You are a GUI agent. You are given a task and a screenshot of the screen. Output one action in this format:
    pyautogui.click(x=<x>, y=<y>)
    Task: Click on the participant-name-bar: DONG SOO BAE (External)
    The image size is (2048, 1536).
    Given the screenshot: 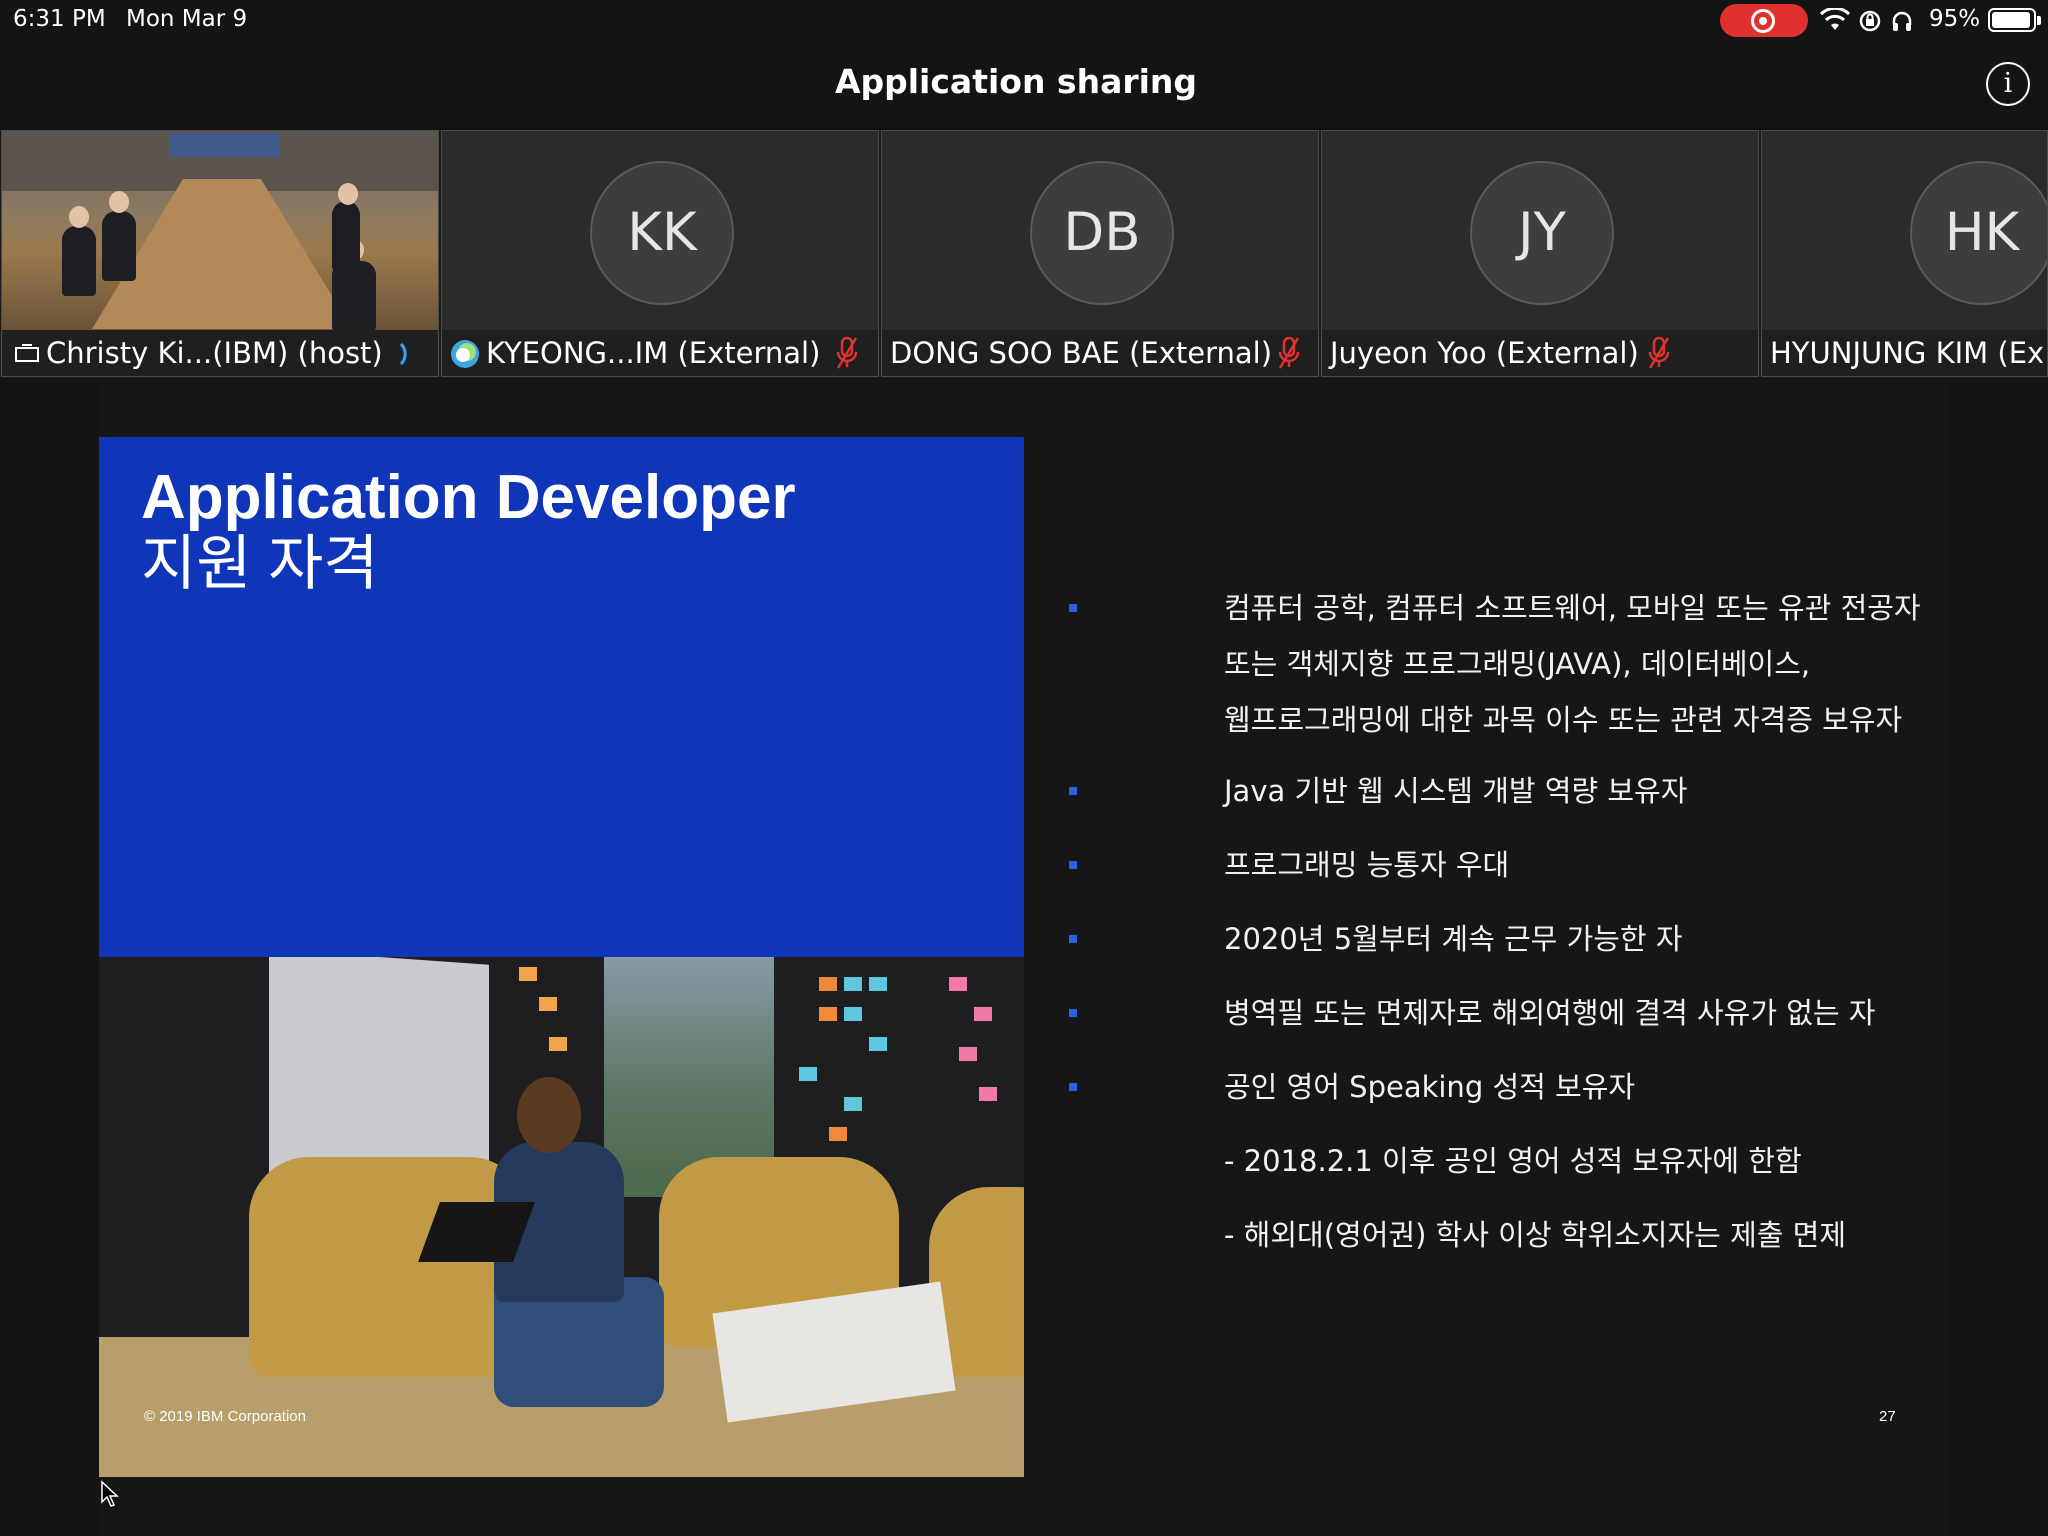 What is the action you would take?
    pyautogui.click(x=1100, y=353)
    